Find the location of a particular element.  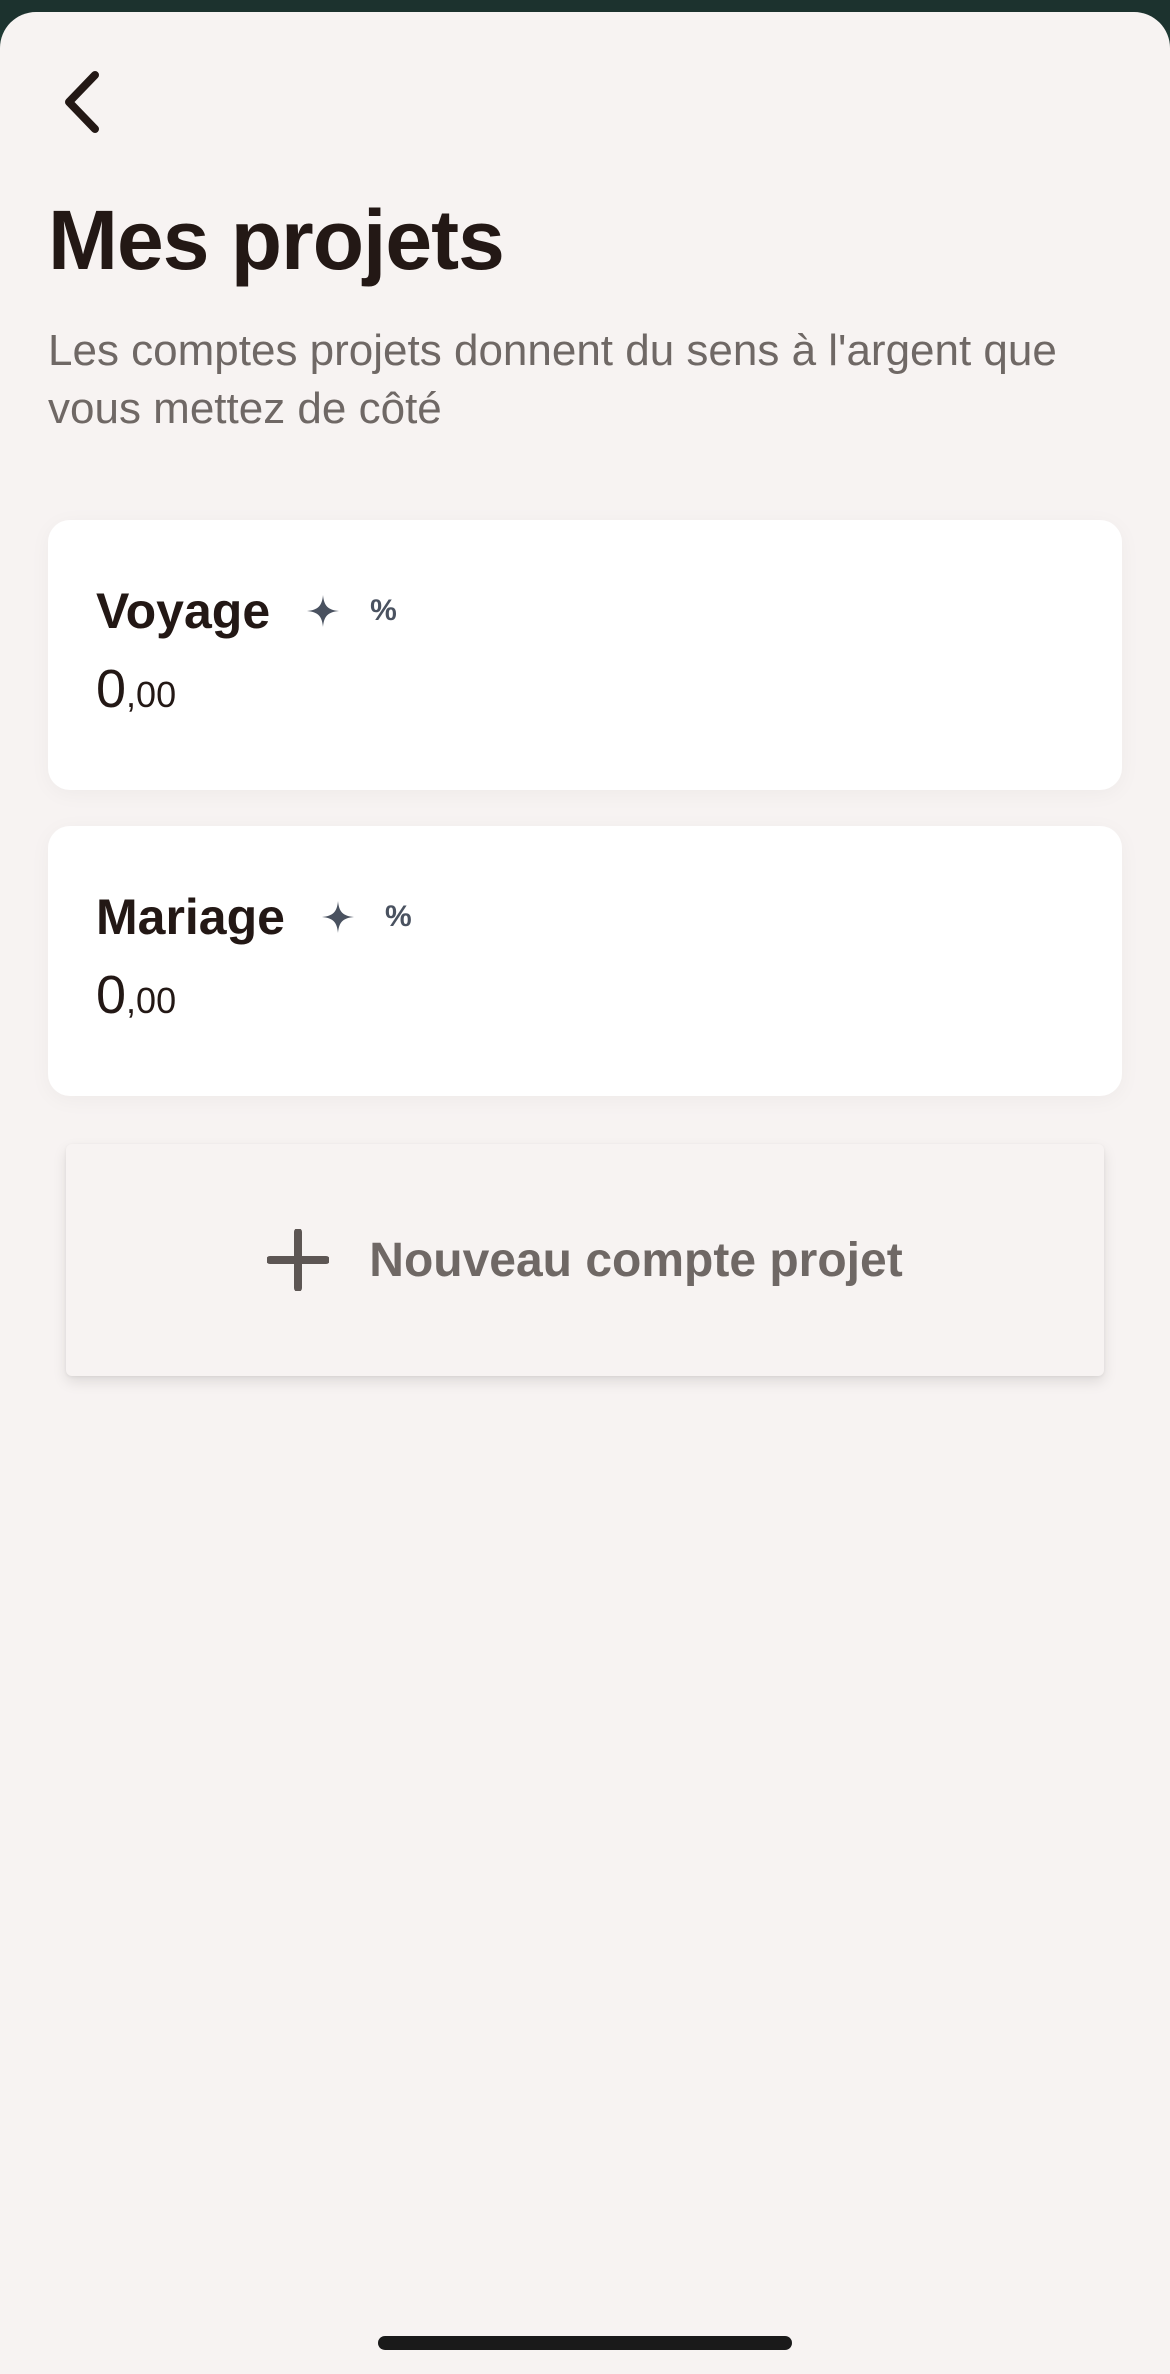

new-project-button: Nouveau compte projet is located at coordinates (585, 1260).